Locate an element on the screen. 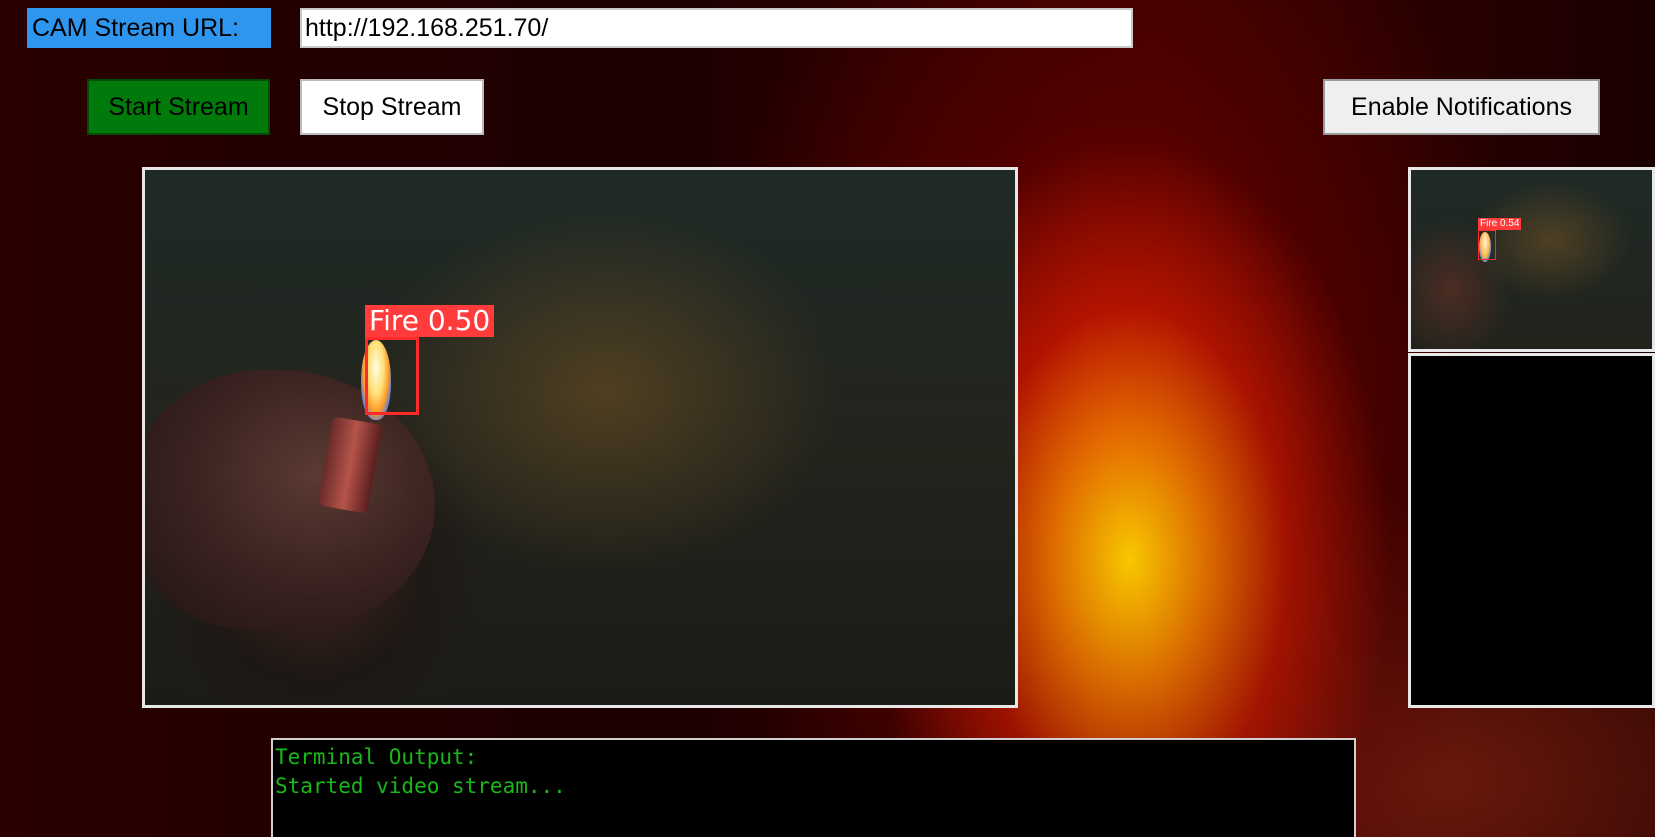 The image size is (1655, 837). stop-stream-button: Stop Stream is located at coordinates (392, 107).